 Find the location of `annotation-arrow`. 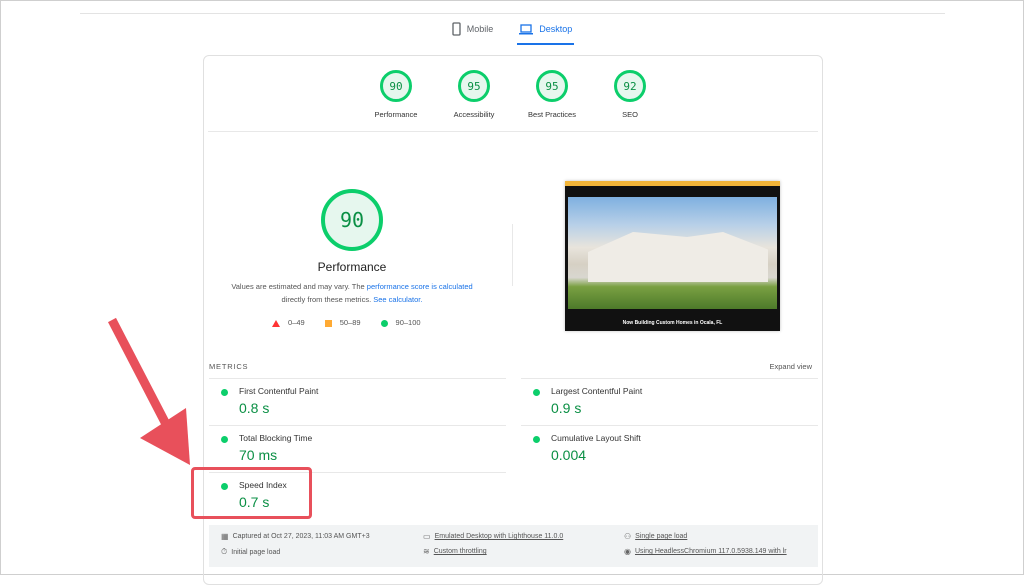

annotation-arrow is located at coordinates (149, 391).